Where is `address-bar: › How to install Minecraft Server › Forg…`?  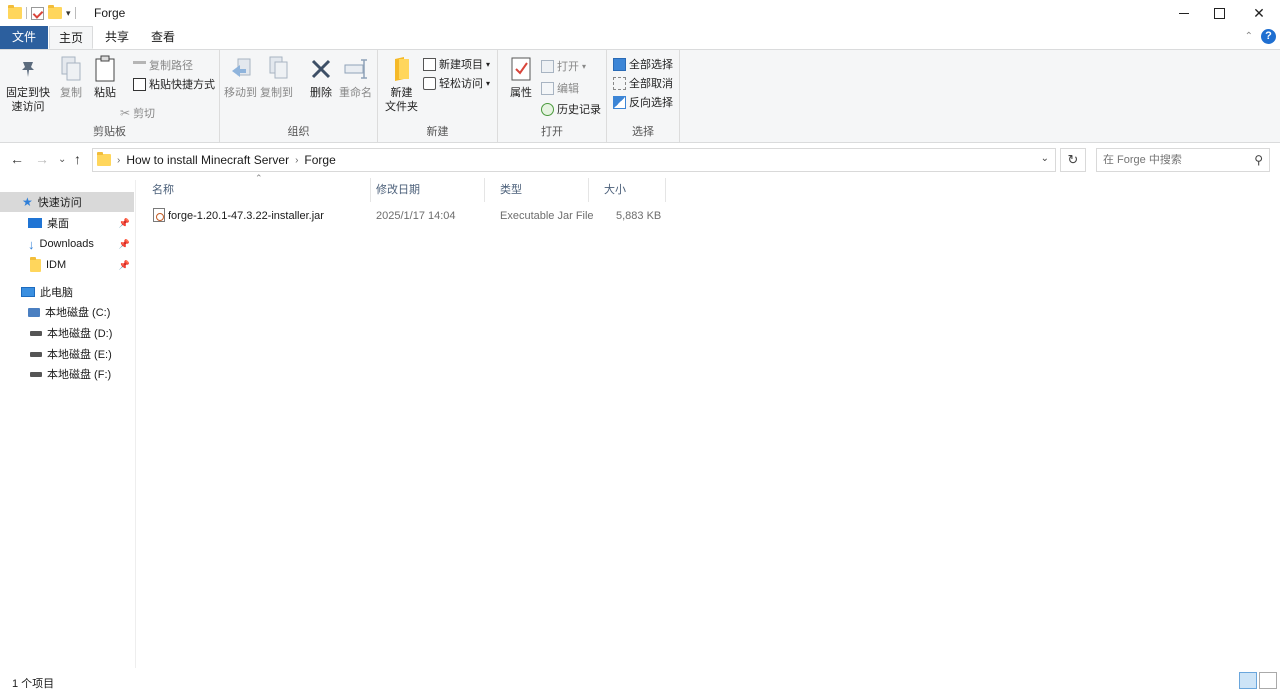 address-bar: › How to install Minecraft Server › Forg… is located at coordinates (574, 160).